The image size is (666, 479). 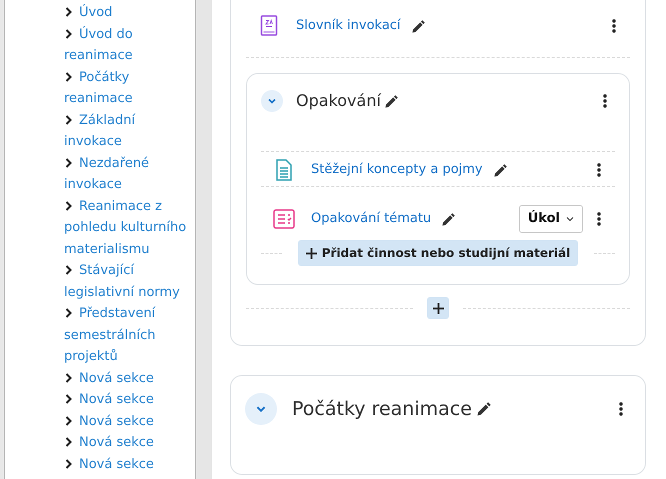 What do you see at coordinates (269, 26) in the screenshot?
I see `book-icon` at bounding box center [269, 26].